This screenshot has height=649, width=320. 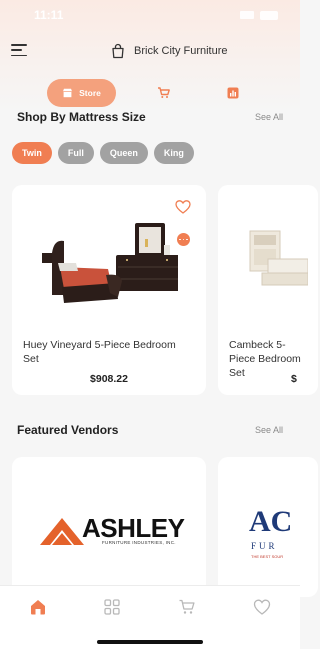 I want to click on favorite-icon, so click(x=183, y=207).